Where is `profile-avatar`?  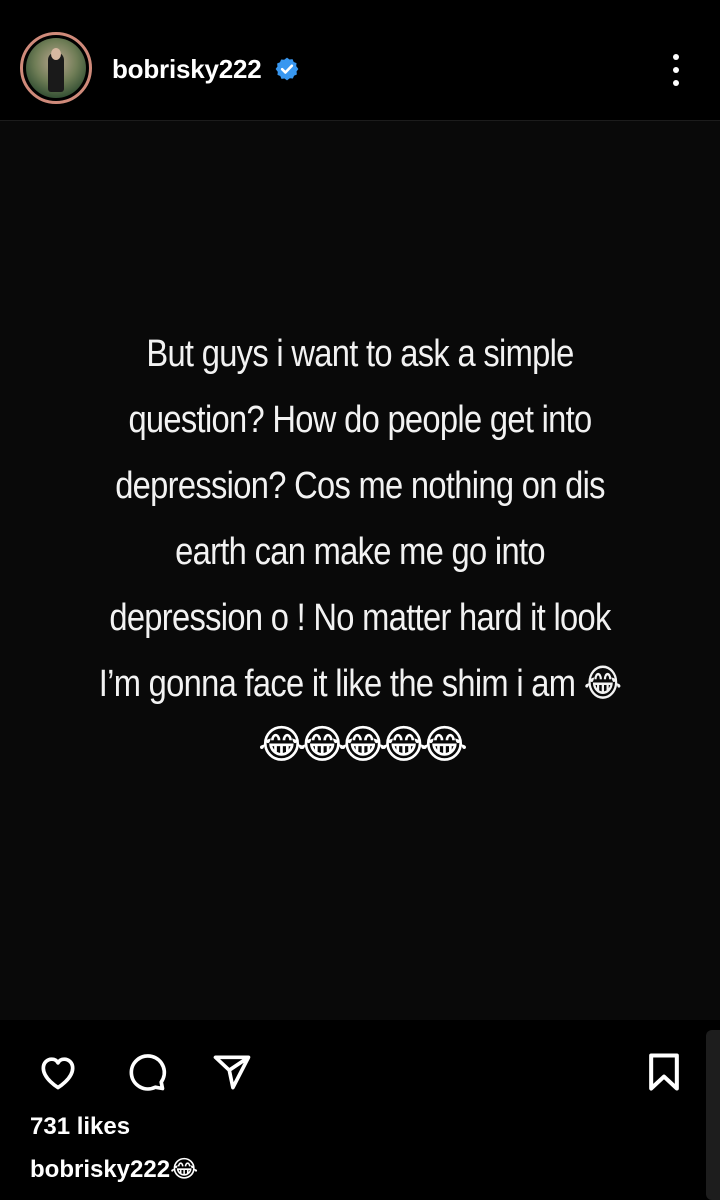 profile-avatar is located at coordinates (56, 68).